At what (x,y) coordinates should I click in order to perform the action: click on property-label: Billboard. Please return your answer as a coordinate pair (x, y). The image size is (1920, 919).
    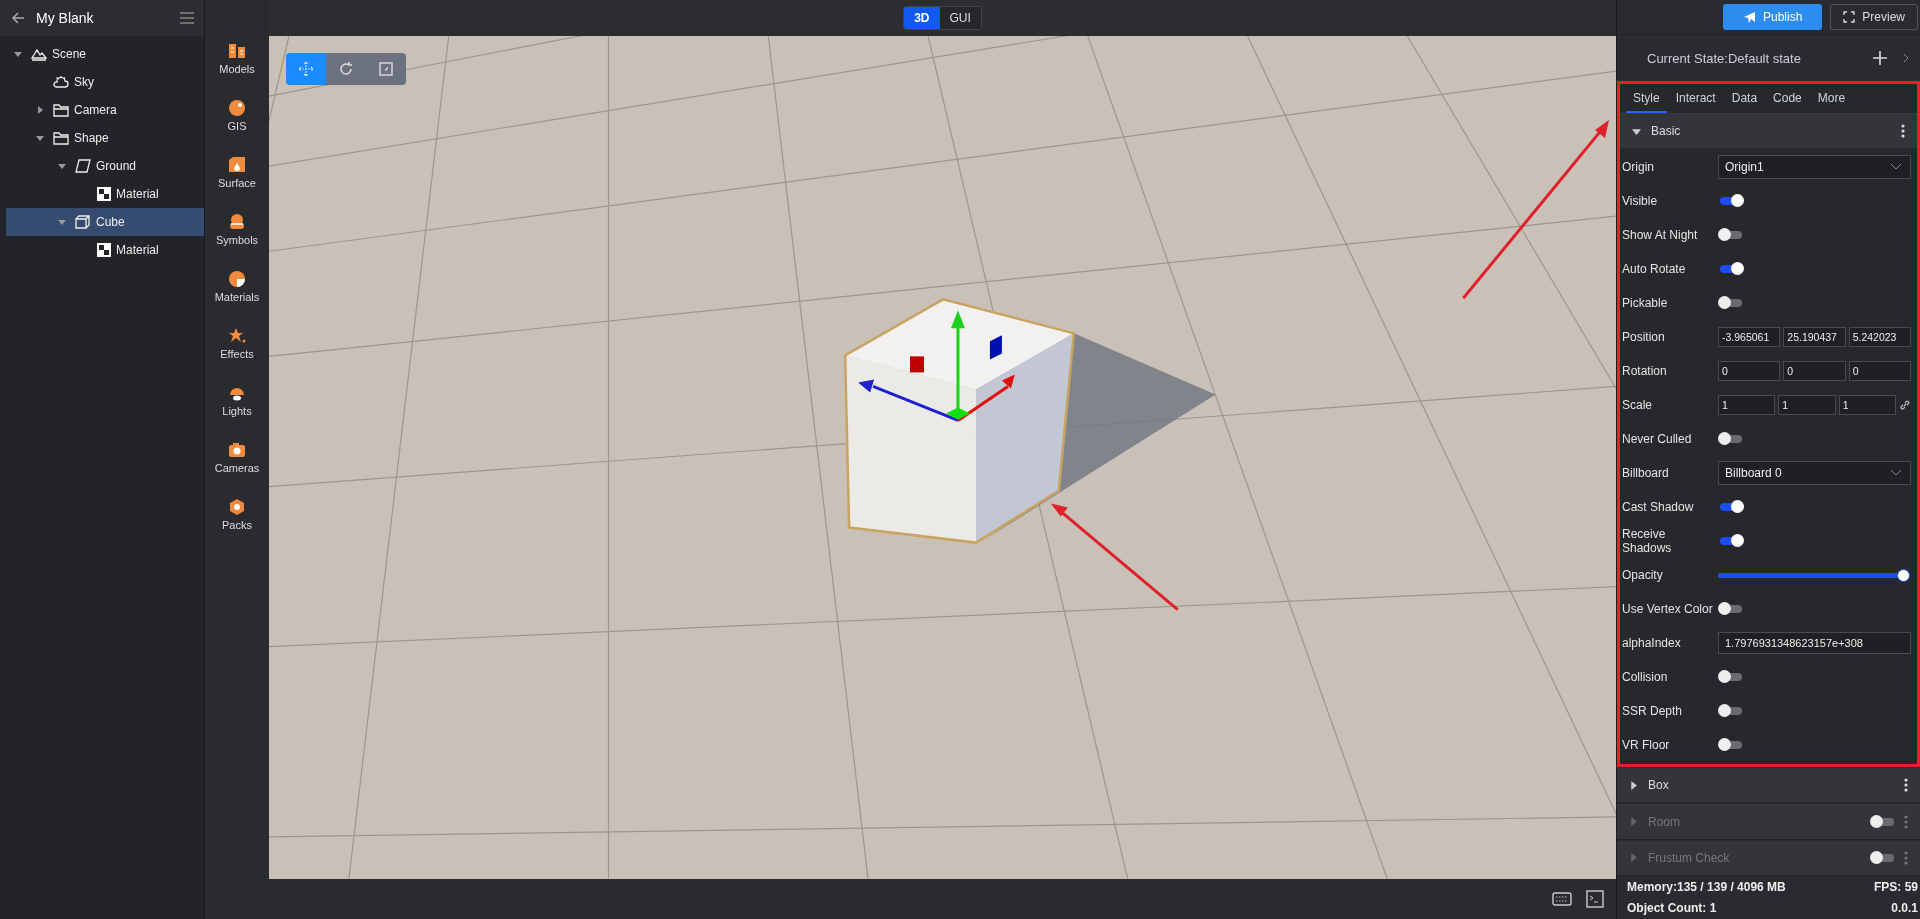
    Looking at the image, I should click on (1646, 473).